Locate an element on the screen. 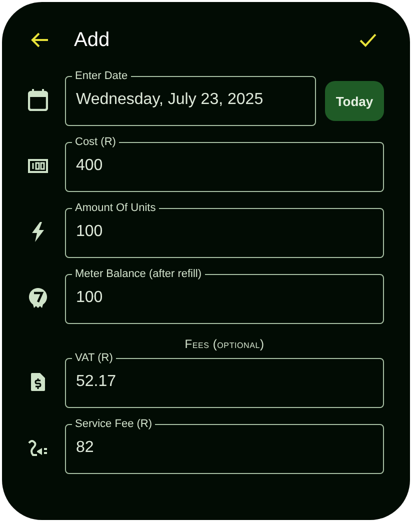 This screenshot has height=524, width=412. field-label: Amount Of Units is located at coordinates (115, 208).